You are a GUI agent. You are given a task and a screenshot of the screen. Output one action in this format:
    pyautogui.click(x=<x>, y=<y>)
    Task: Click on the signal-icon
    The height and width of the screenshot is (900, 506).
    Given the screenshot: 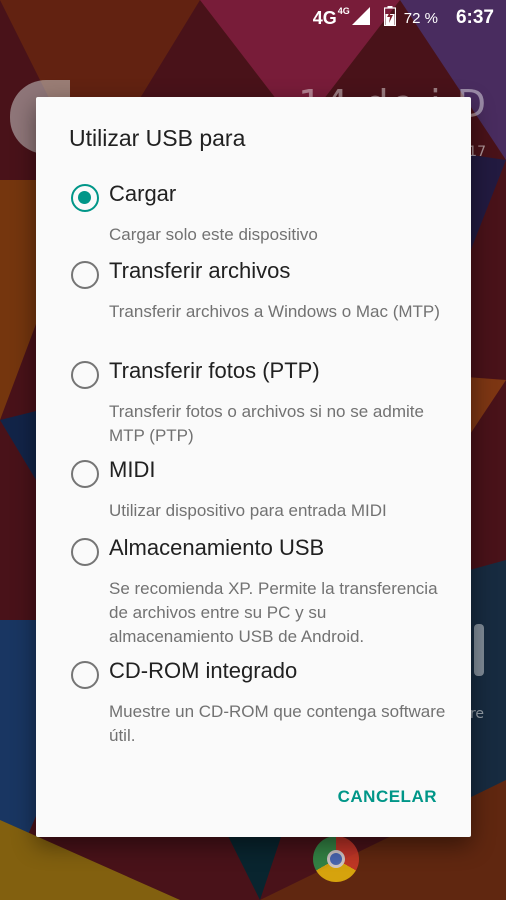 What is the action you would take?
    pyautogui.click(x=360, y=18)
    